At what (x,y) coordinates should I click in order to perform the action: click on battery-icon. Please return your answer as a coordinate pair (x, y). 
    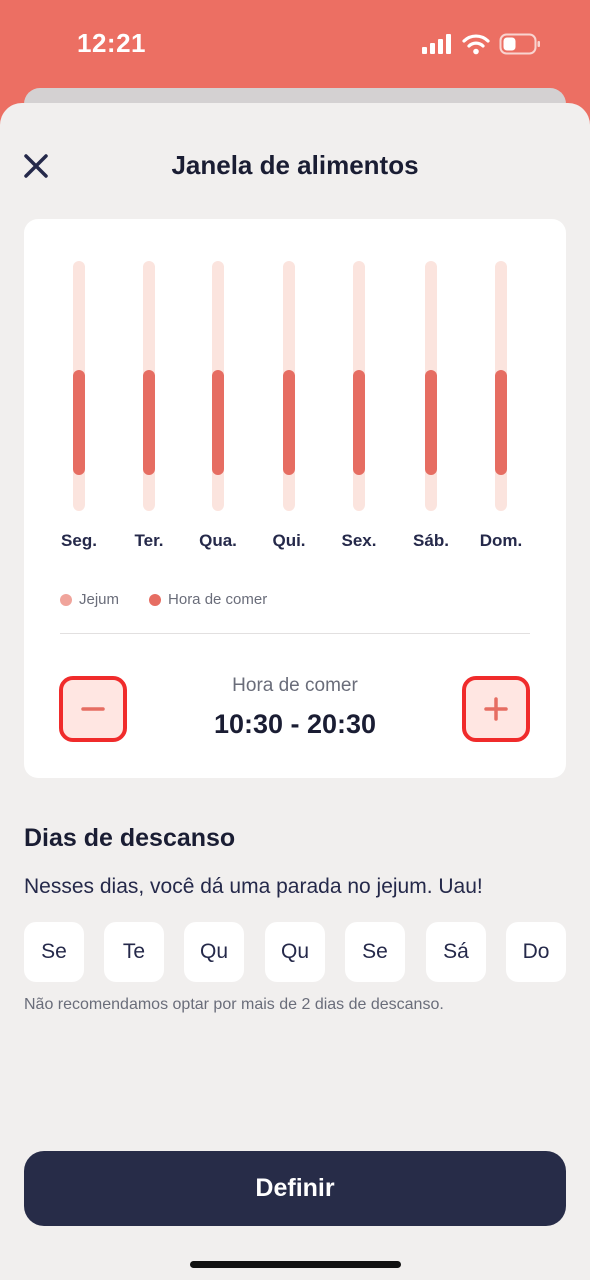
    Looking at the image, I should click on (519, 44).